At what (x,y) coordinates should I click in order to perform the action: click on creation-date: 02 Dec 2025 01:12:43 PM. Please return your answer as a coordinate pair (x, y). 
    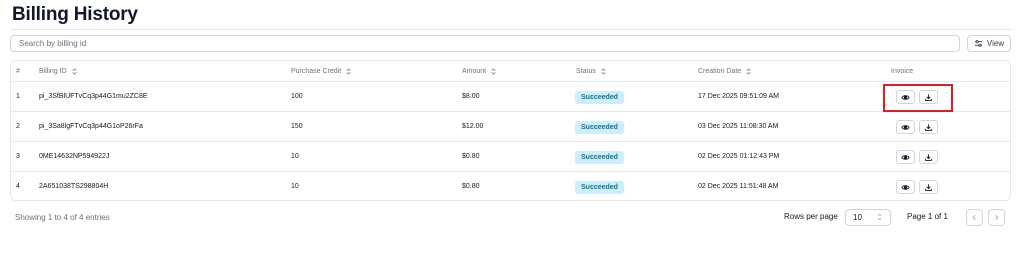
    Looking at the image, I should click on (739, 156).